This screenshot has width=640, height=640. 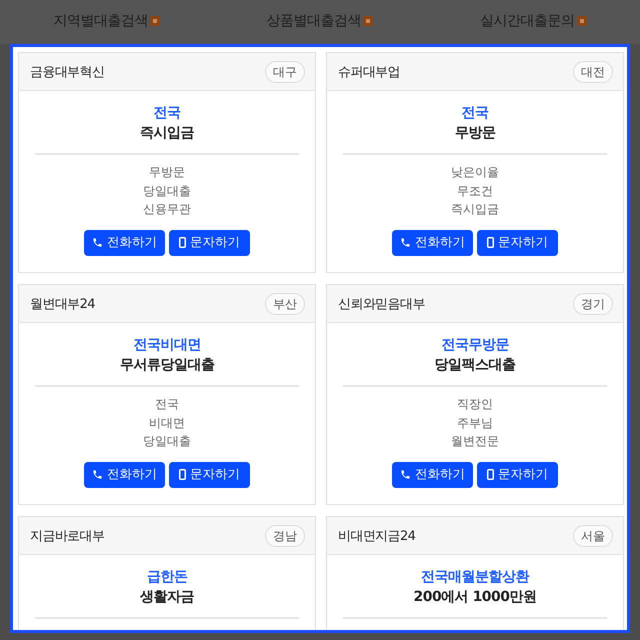 I want to click on region-badge: 대구, so click(x=285, y=71).